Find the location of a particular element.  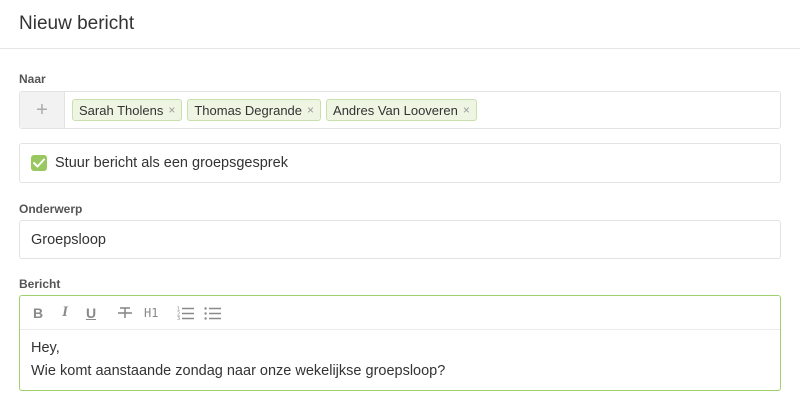

recipient-name: Thomas Degrande is located at coordinates (248, 110).